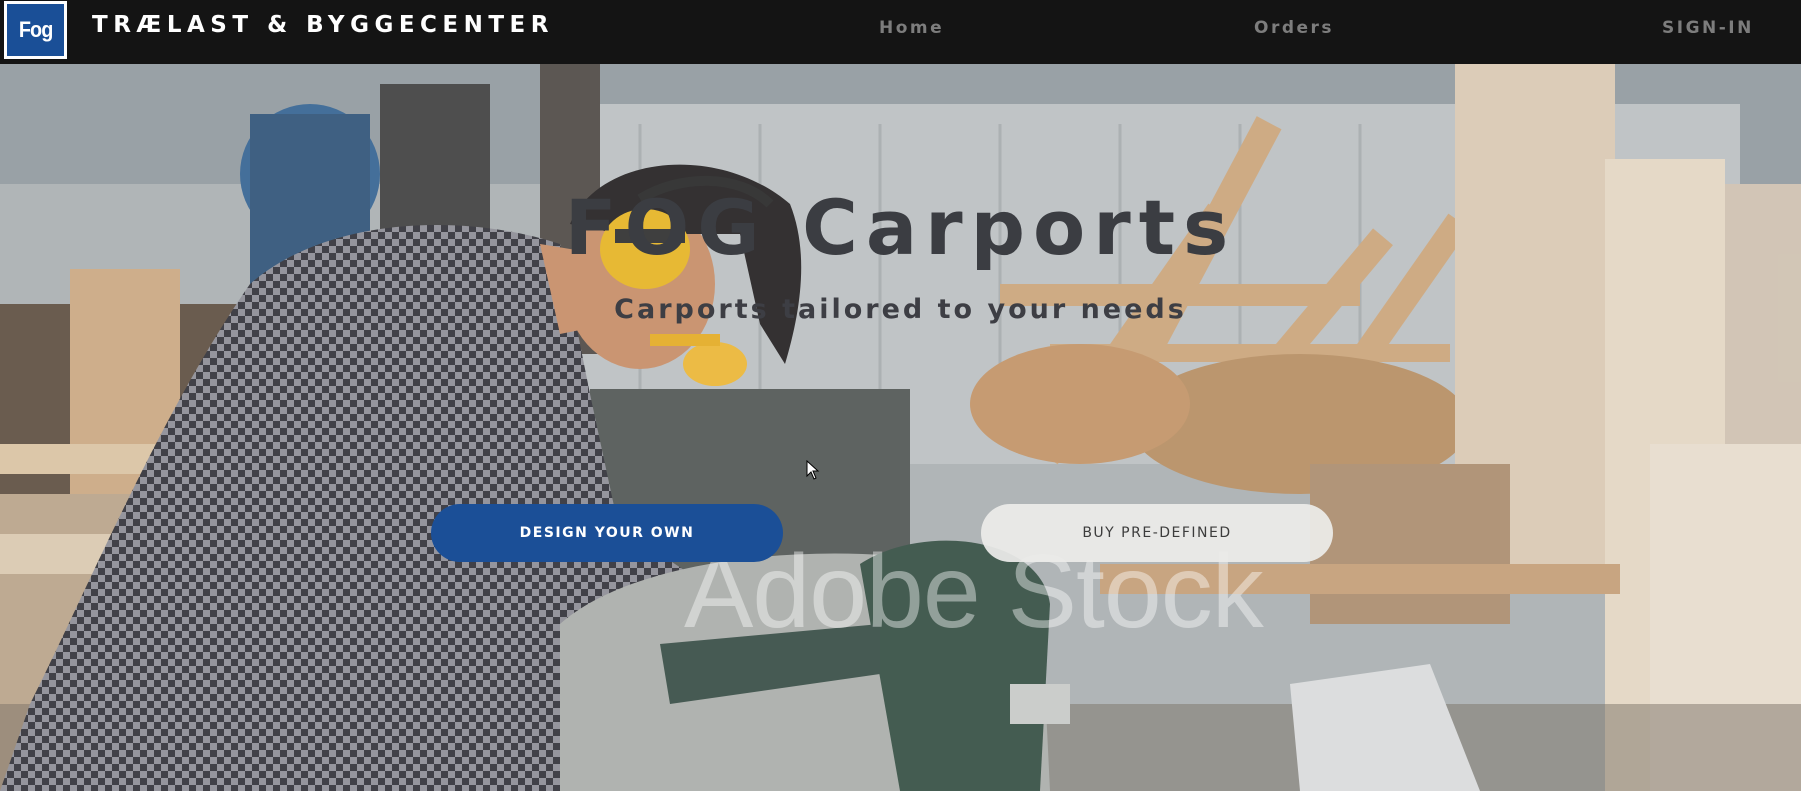  Describe the element at coordinates (900, 227) in the screenshot. I see `hero-title: FOG Carports` at that location.